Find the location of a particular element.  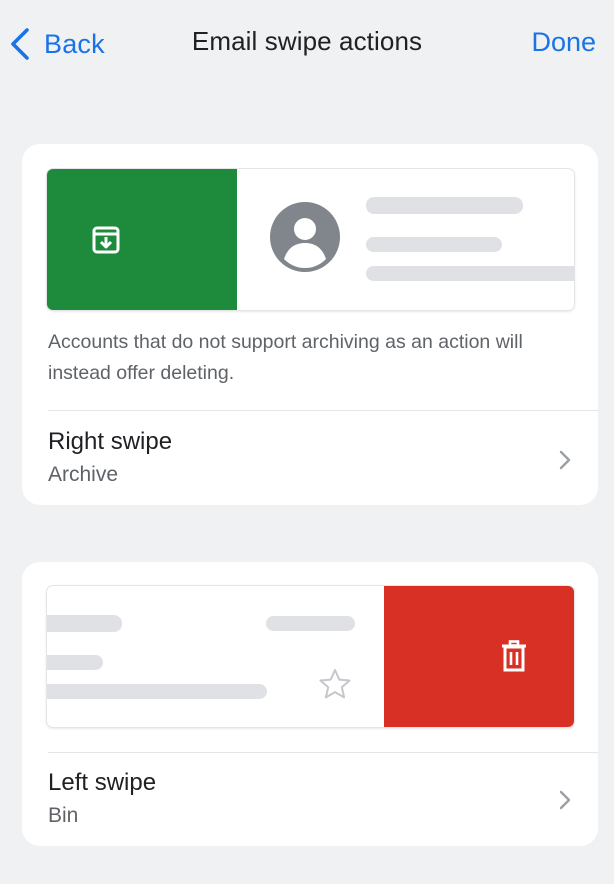

left-swipe-value: Bin is located at coordinates (63, 815).